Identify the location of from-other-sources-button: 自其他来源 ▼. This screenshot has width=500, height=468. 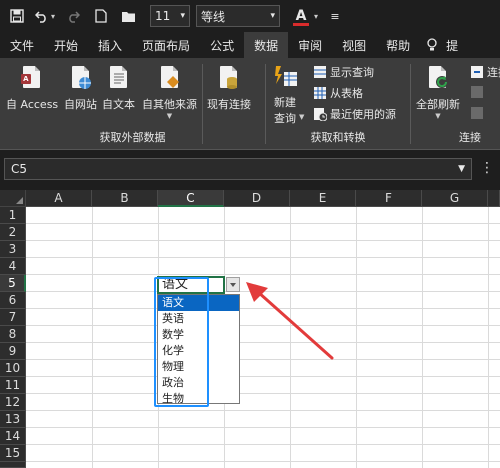
(169, 92).